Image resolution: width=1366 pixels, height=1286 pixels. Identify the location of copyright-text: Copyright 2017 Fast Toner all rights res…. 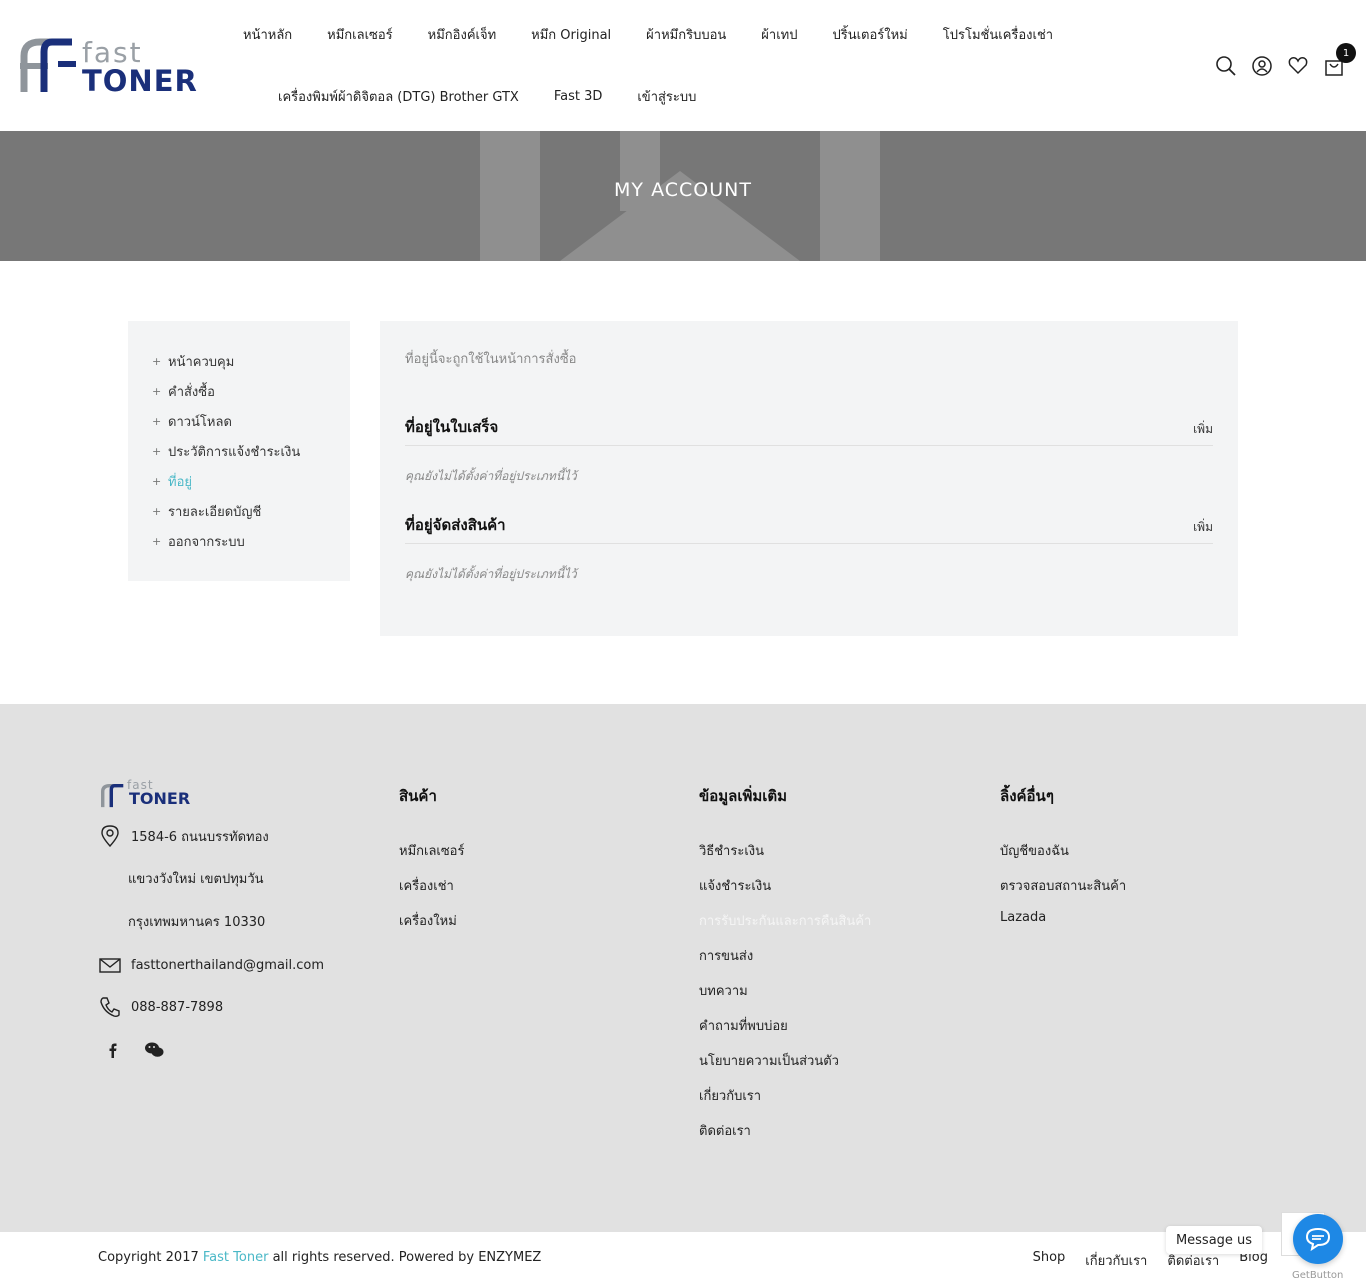
(319, 1257).